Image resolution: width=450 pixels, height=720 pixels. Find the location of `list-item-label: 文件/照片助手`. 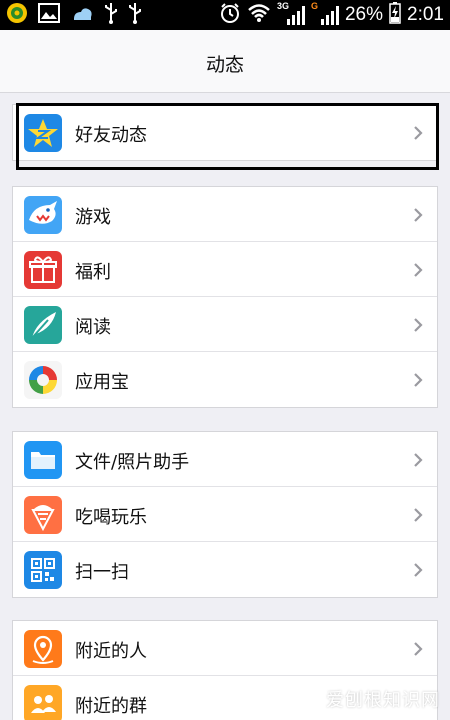

list-item-label: 文件/照片助手 is located at coordinates (132, 462).